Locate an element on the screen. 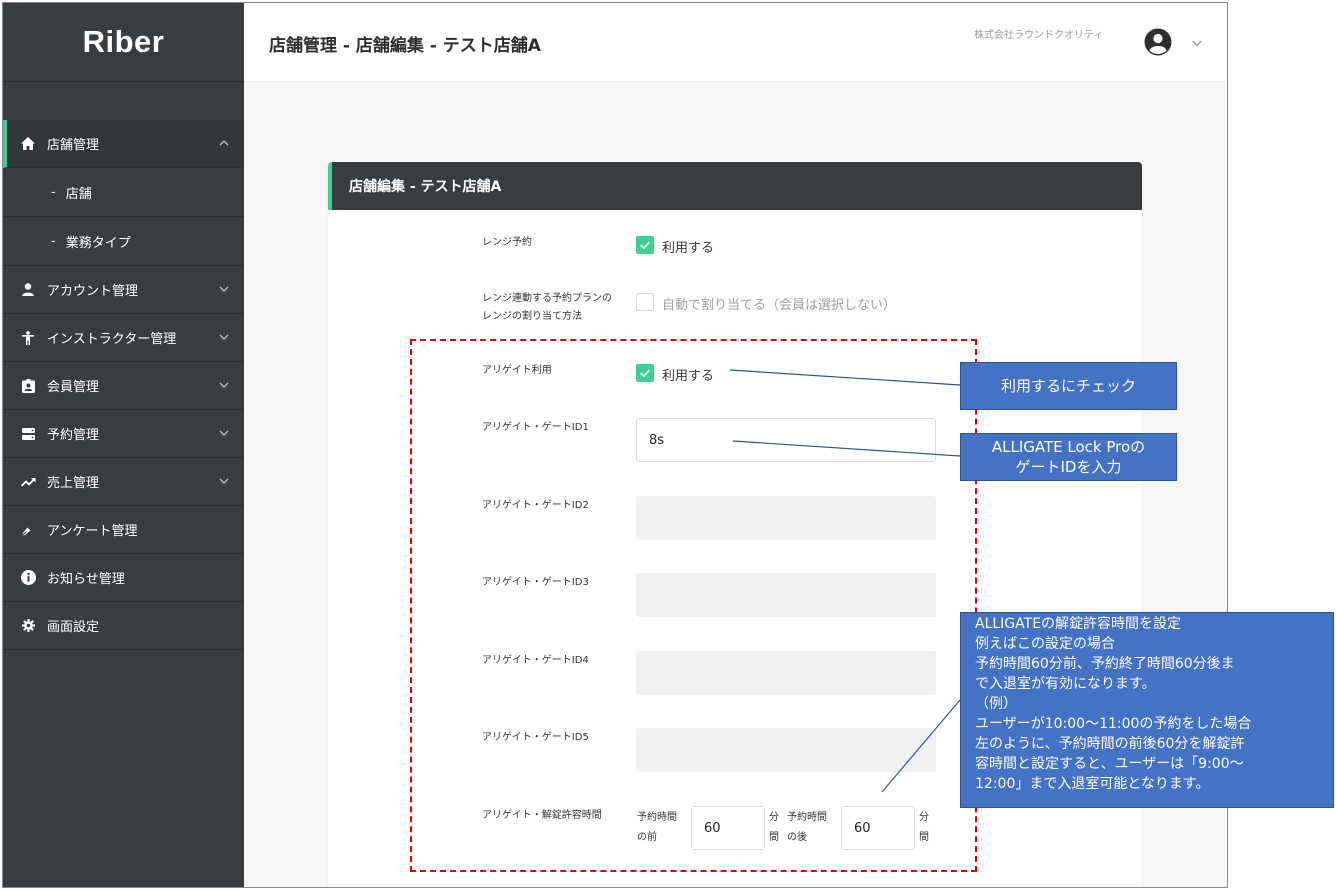 The width and height of the screenshot is (1336, 890). gate-id3-label: アリゲイト・ゲートID3 is located at coordinates (535, 582).